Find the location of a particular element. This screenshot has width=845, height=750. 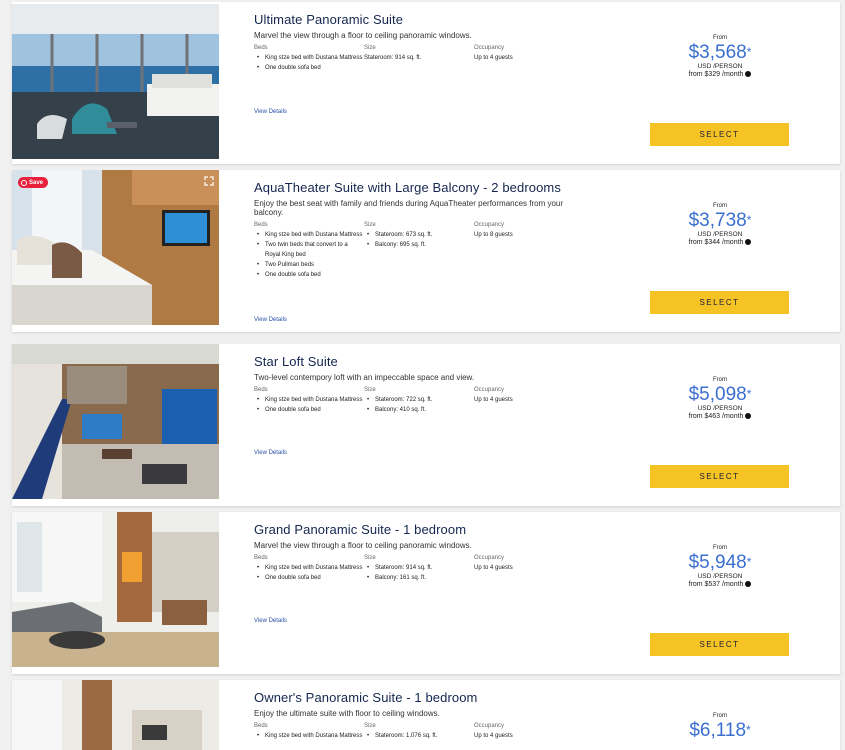

suite-title: Ultimate Panoramic Suite is located at coordinates (329, 19).